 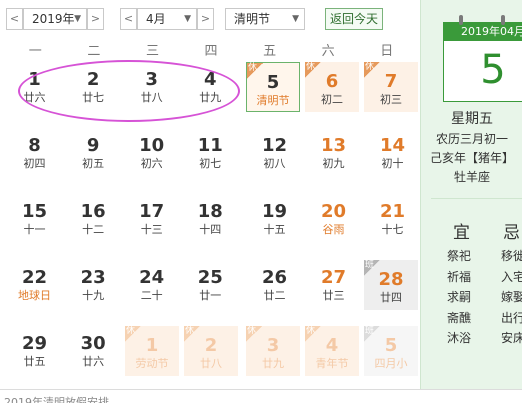 I want to click on day-cell: 8 初四, so click(x=34, y=152).